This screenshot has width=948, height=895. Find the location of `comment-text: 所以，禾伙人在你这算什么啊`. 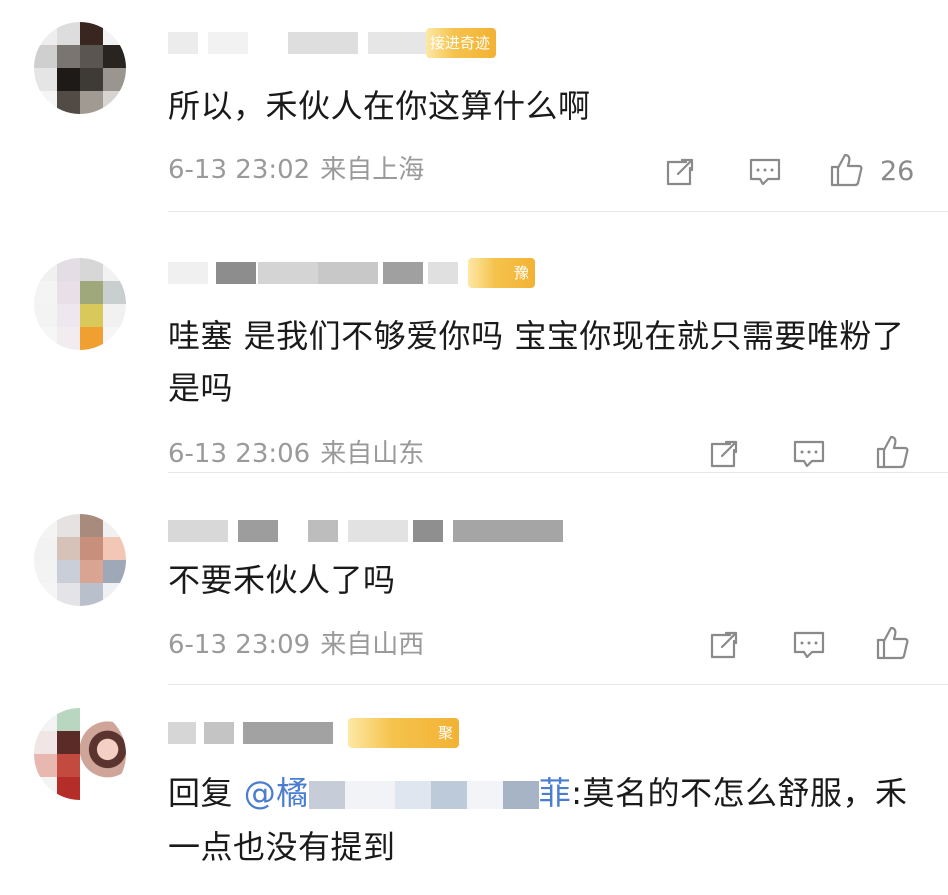

comment-text: 所以，禾伙人在你这算什么啊 is located at coordinates (379, 106).